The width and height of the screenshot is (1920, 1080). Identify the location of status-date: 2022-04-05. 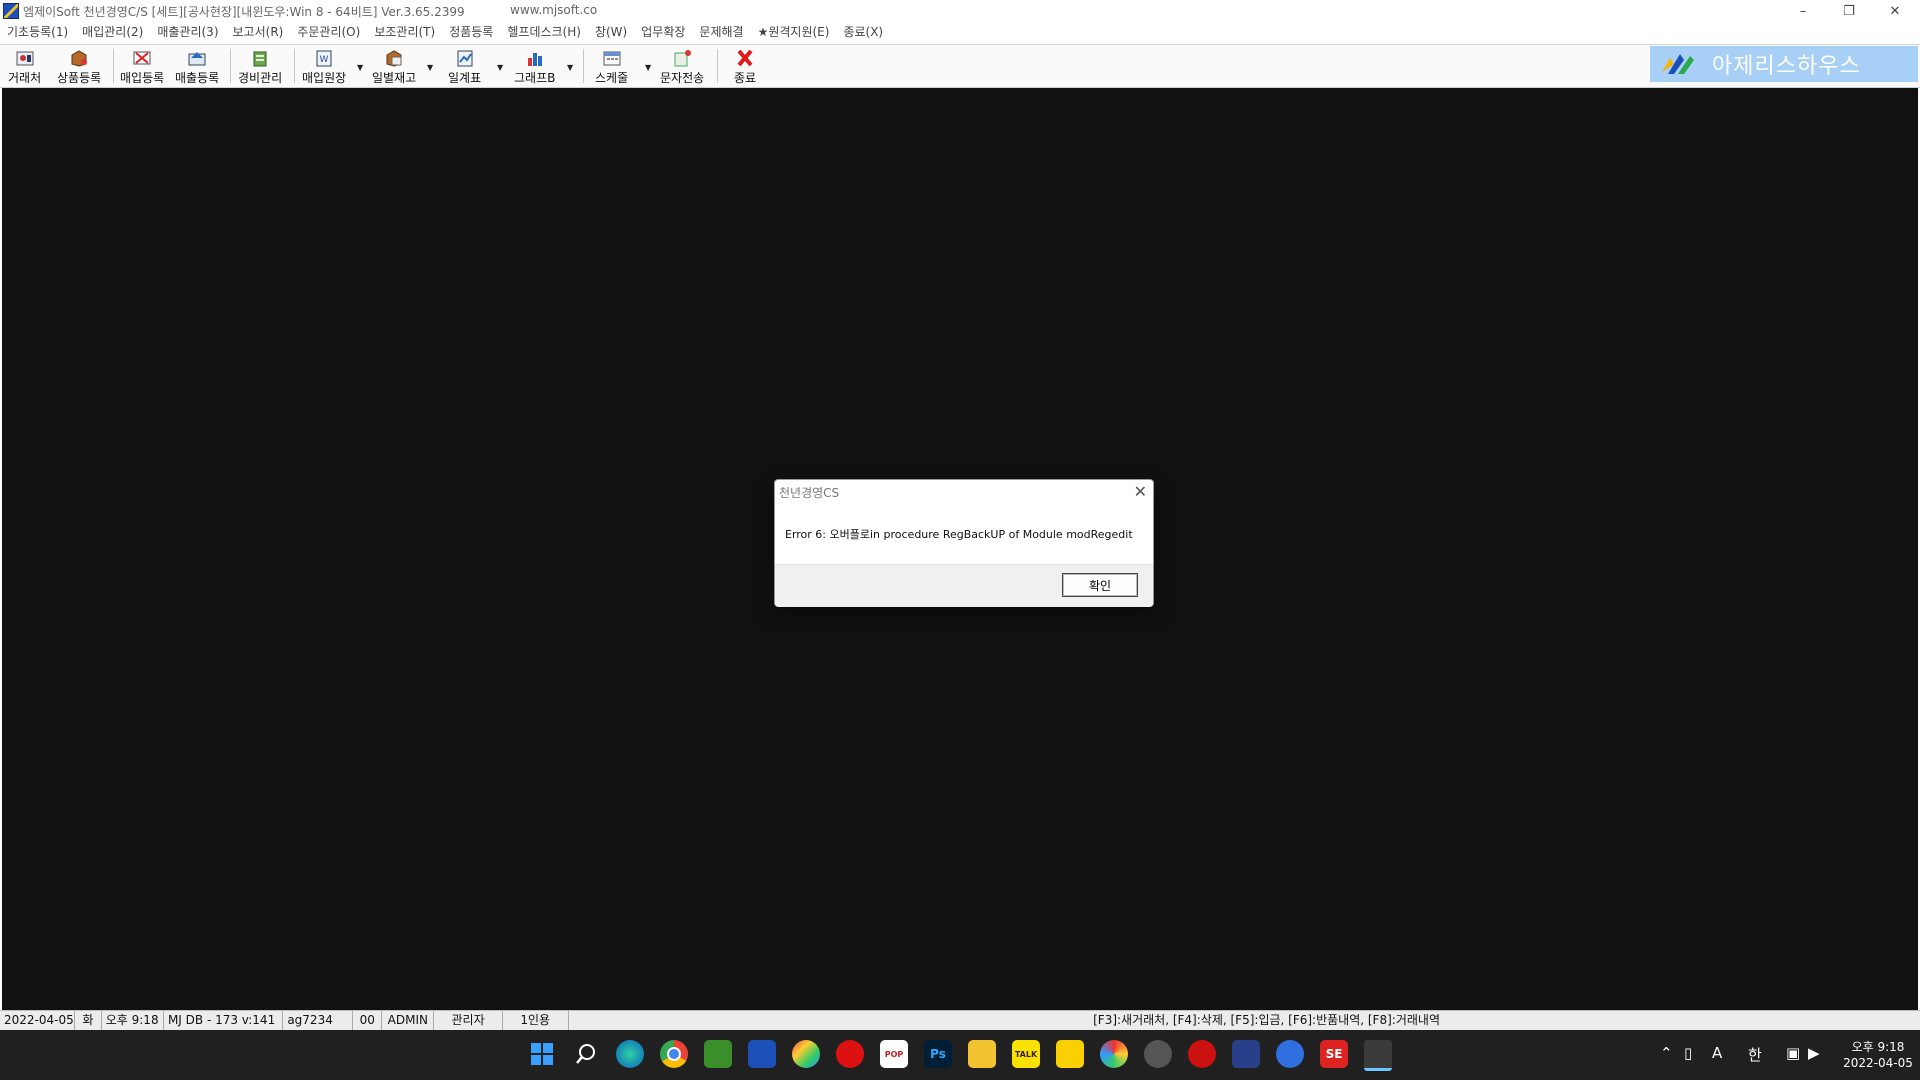
(37, 1021).